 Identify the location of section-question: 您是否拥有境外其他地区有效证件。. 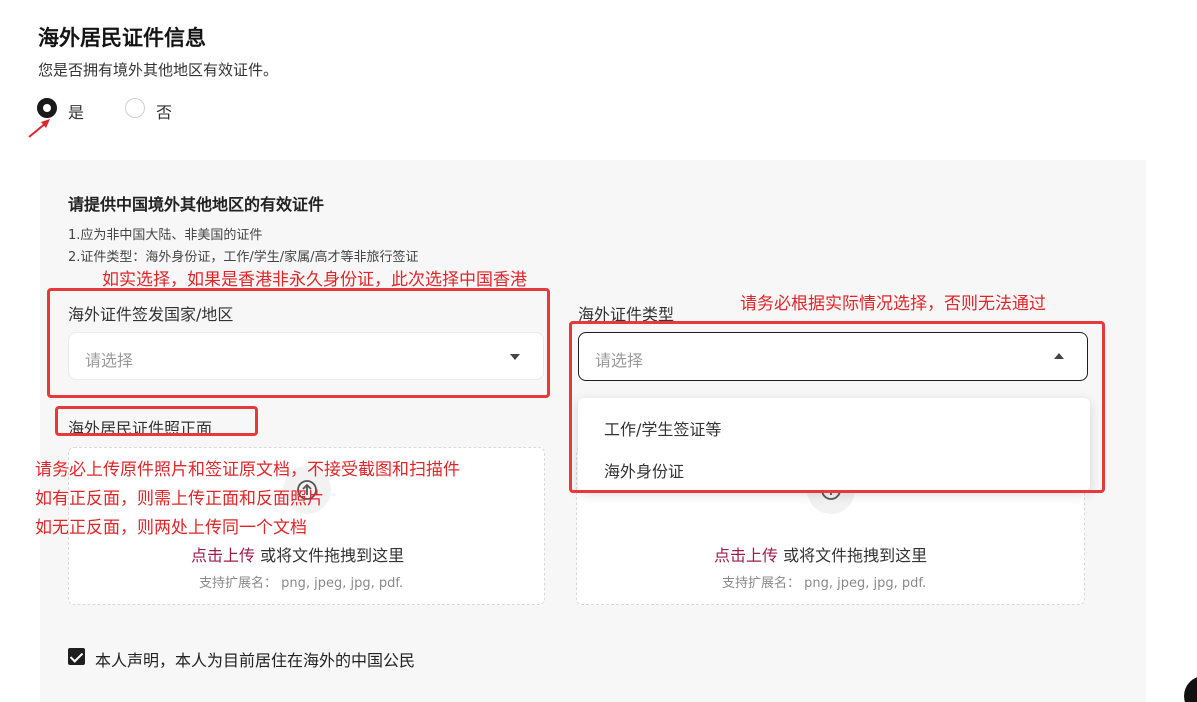
(158, 70).